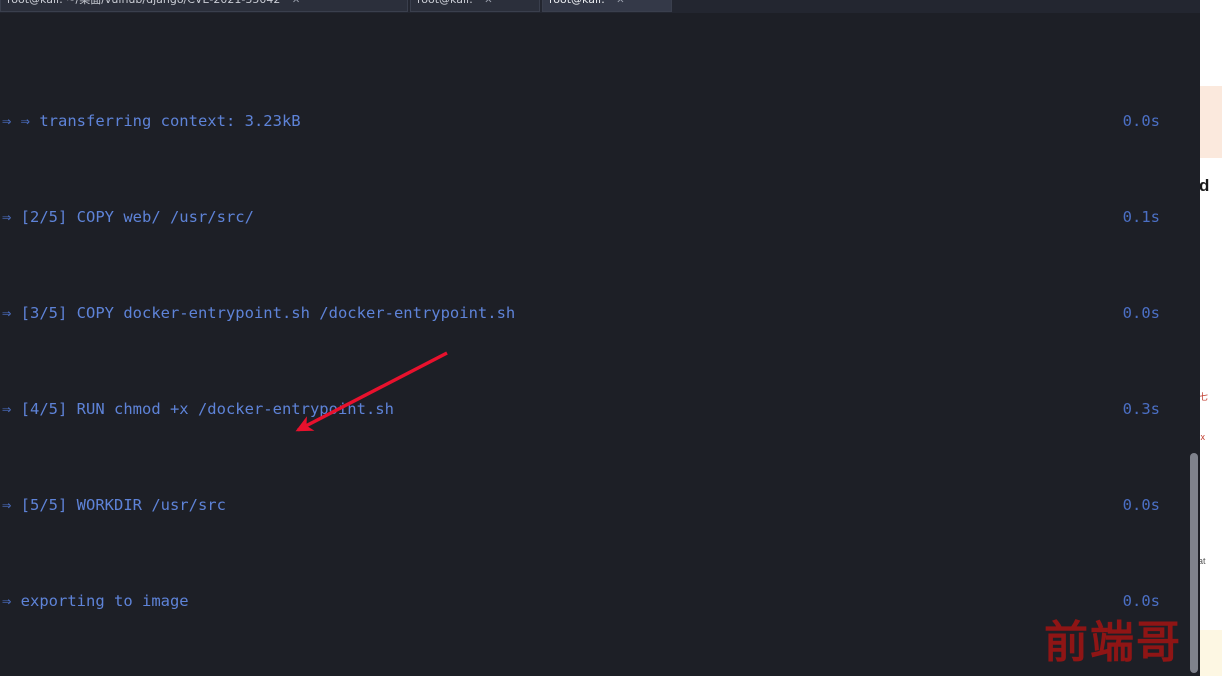 The width and height of the screenshot is (1222, 676). Describe the element at coordinates (1141, 217) in the screenshot. I see `build-time: 0.1s` at that location.